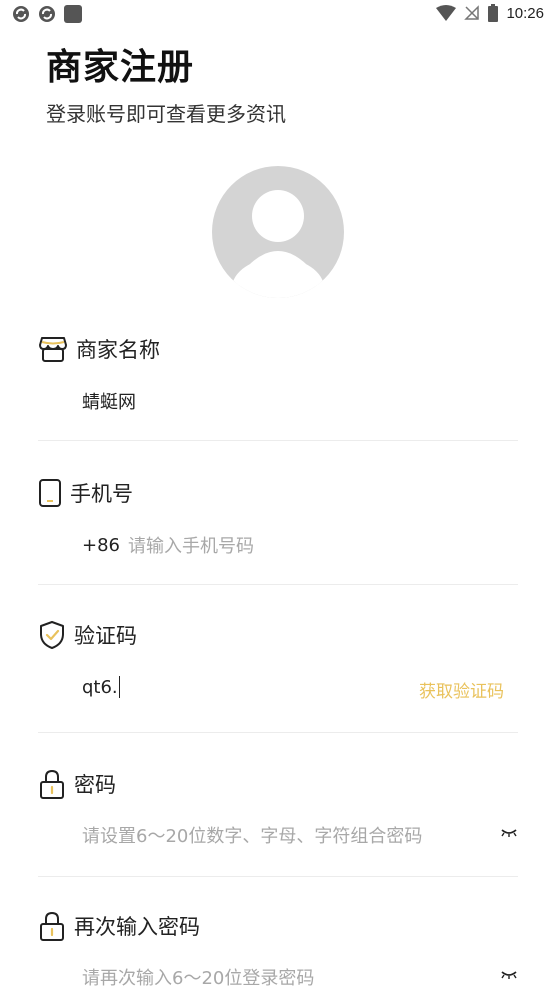 The image size is (554, 990). What do you see at coordinates (278, 661) in the screenshot?
I see `code-section: 验证码 qt6. 获取验证码` at bounding box center [278, 661].